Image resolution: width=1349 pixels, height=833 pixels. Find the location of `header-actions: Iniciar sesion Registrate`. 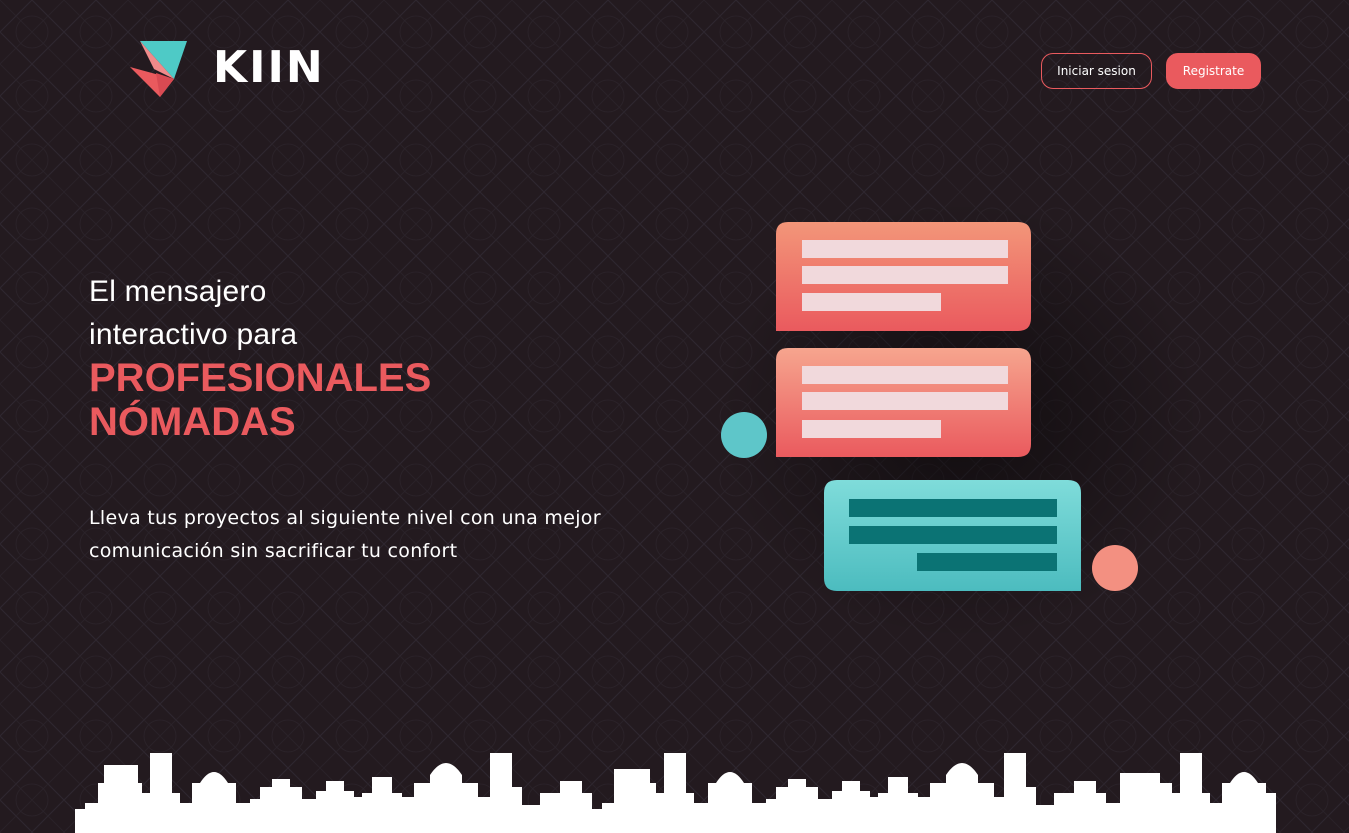

header-actions: Iniciar sesion Registrate is located at coordinates (1151, 71).